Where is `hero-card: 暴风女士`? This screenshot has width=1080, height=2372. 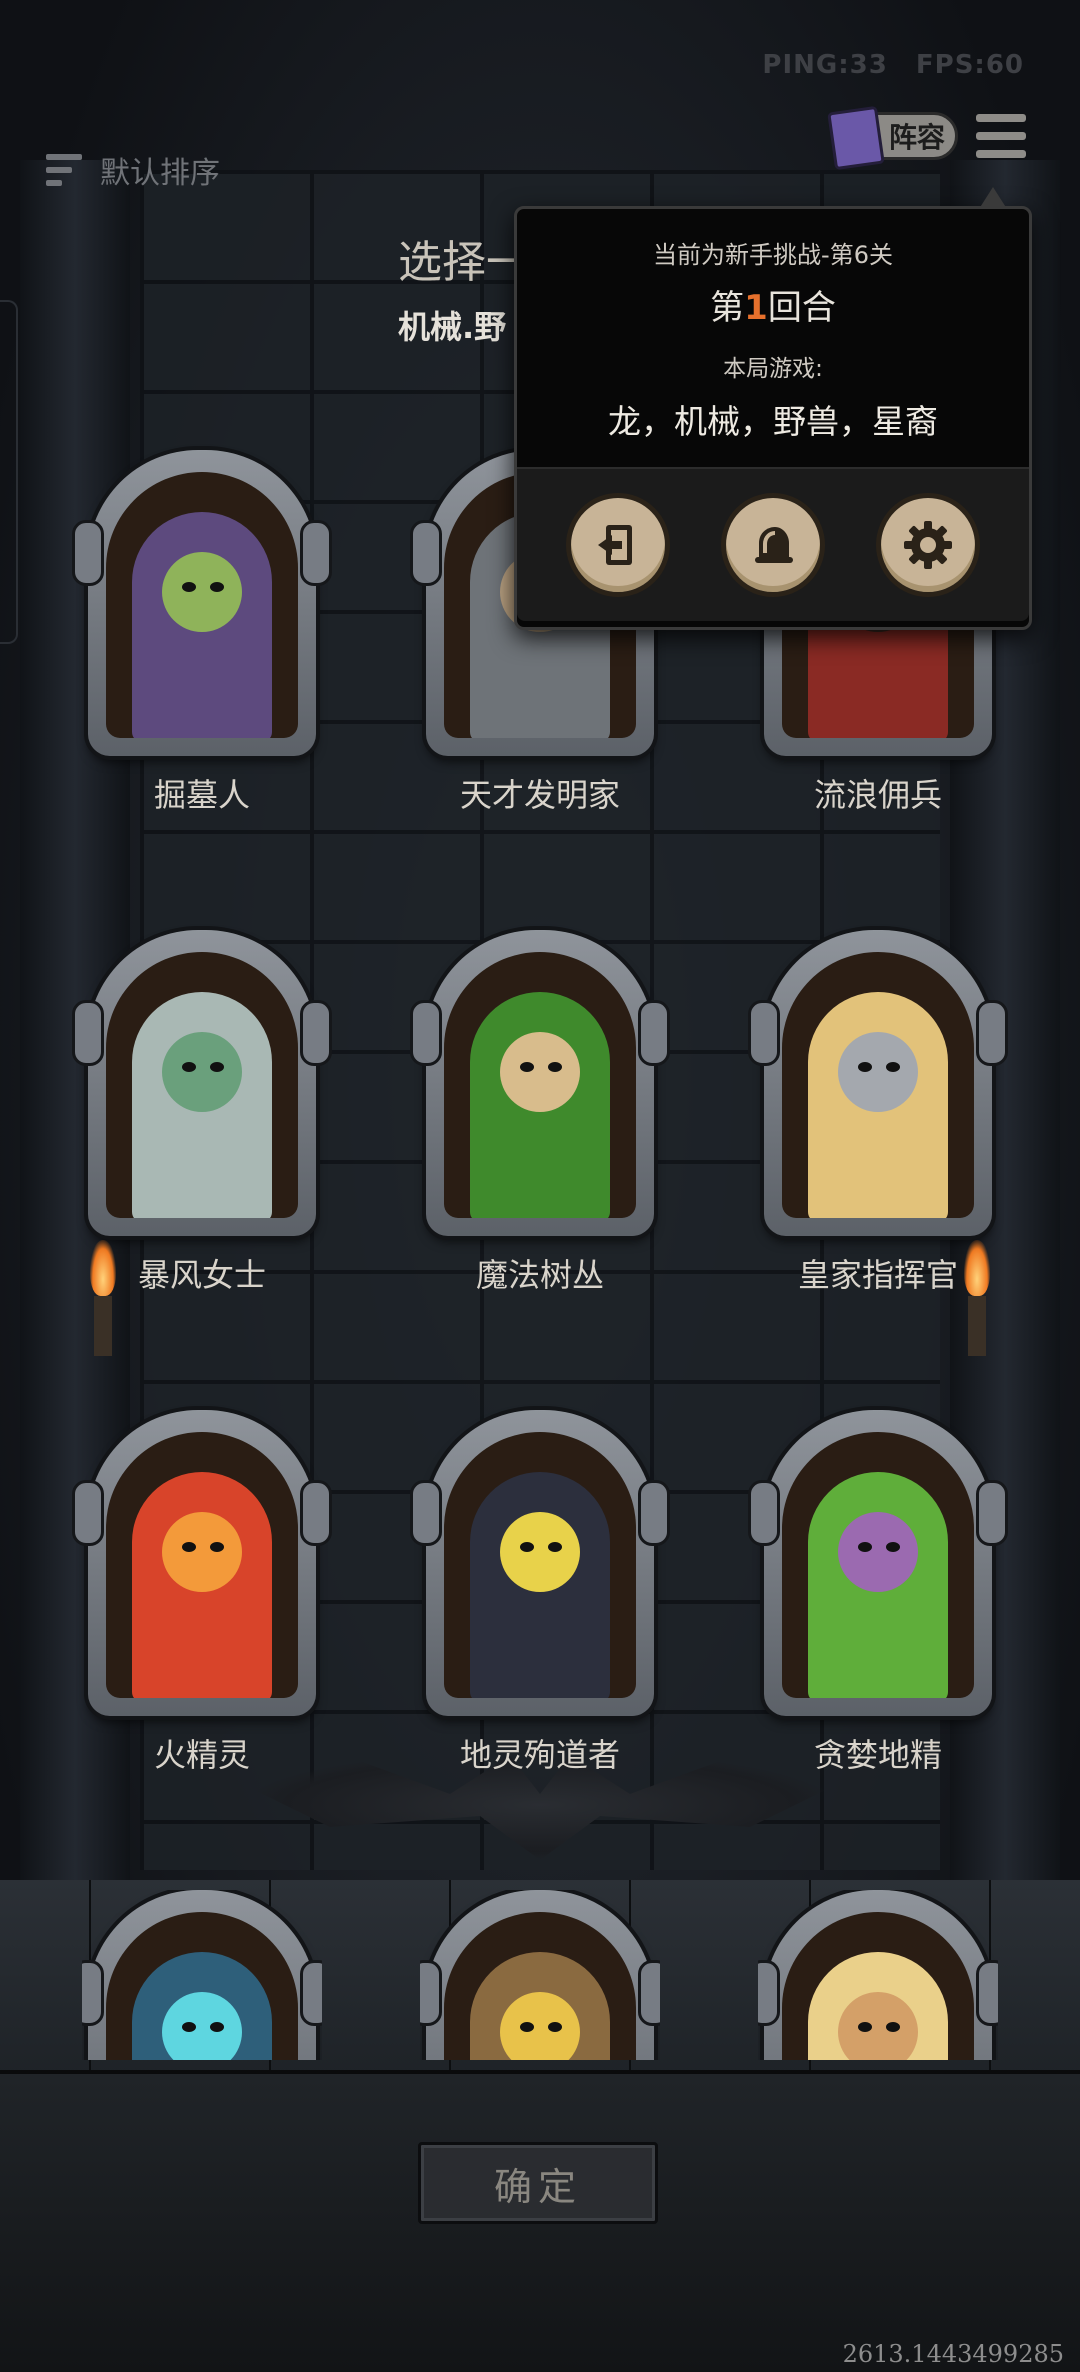 hero-card: 暴风女士 is located at coordinates (202, 1113).